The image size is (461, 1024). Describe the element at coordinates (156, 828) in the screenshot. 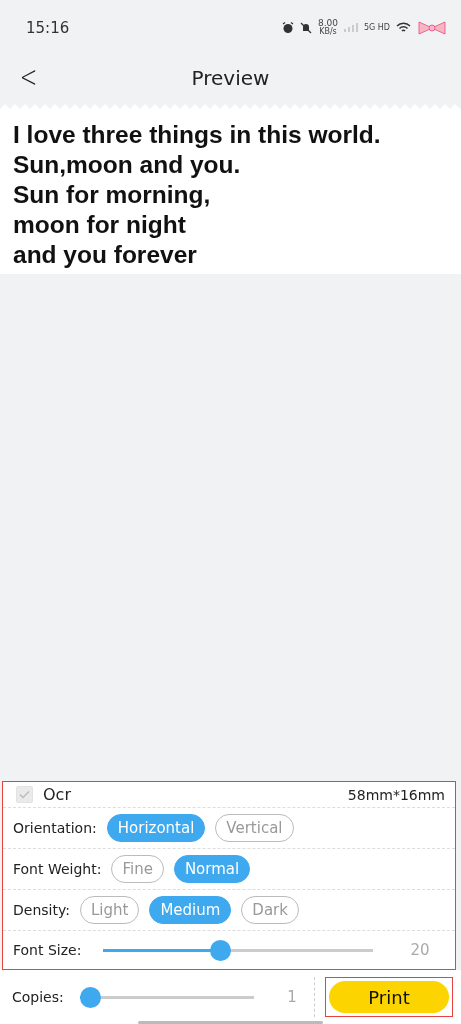

I see `option-chip: Horizontal` at that location.